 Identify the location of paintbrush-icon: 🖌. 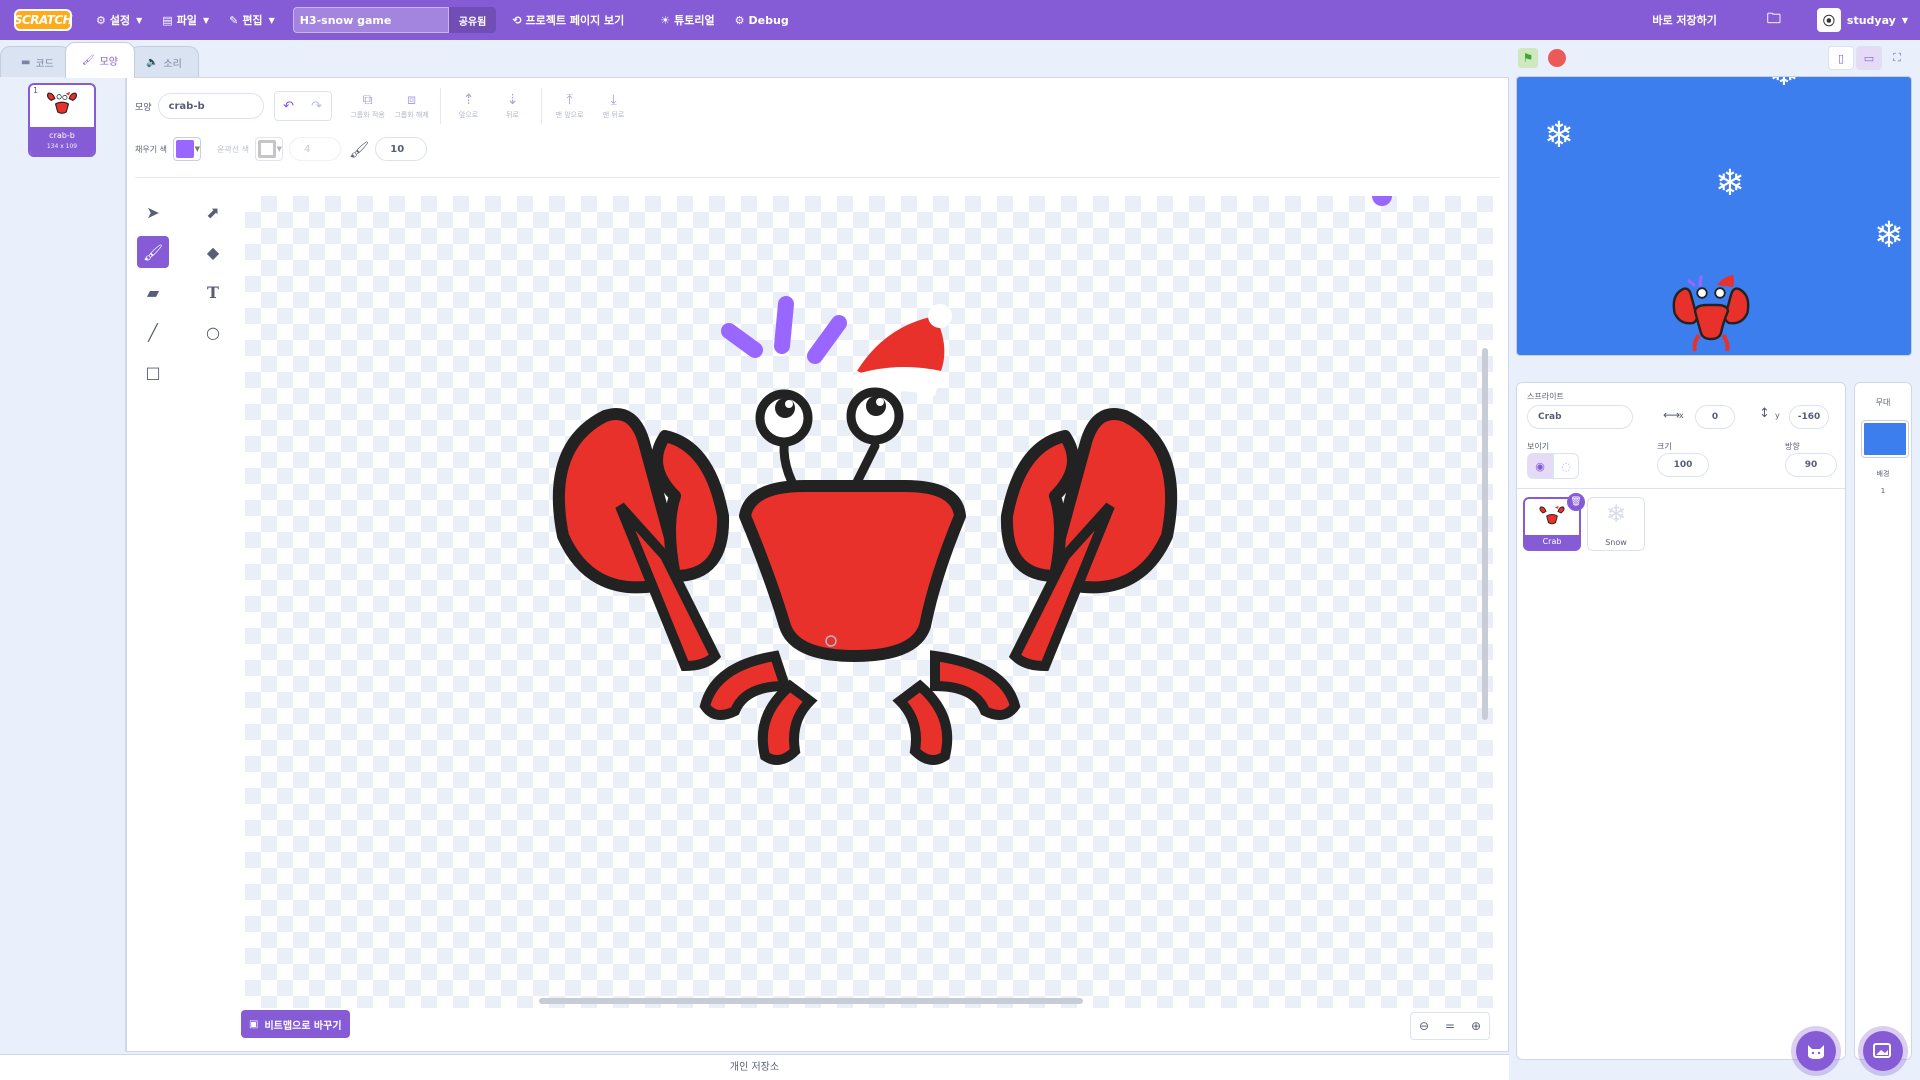
(88, 60).